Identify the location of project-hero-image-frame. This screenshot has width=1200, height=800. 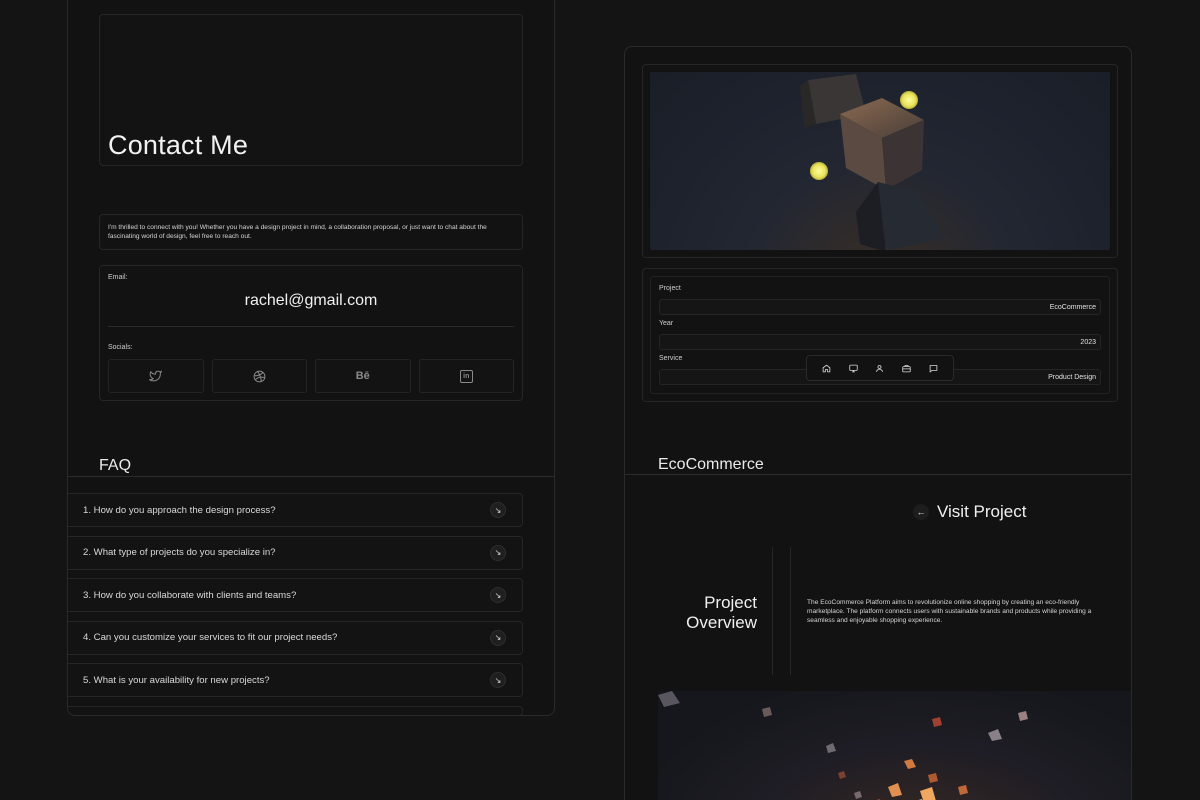
(880, 161).